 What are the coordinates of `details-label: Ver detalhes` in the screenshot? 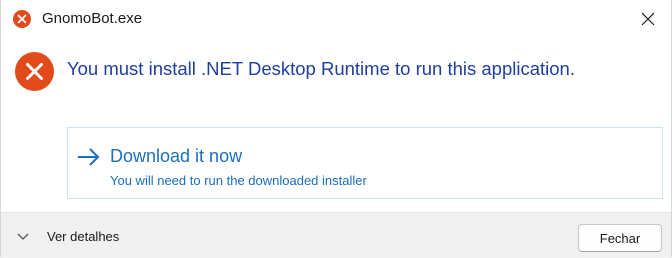 It's located at (83, 236).